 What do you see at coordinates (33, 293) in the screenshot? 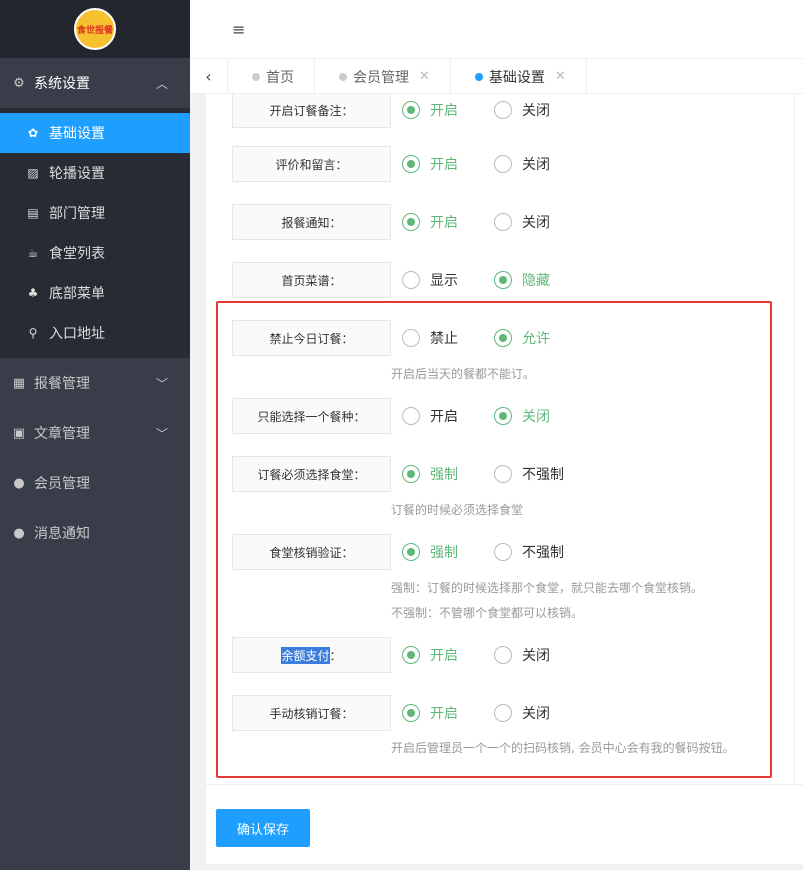
I see `sitemap-icon: ♣` at bounding box center [33, 293].